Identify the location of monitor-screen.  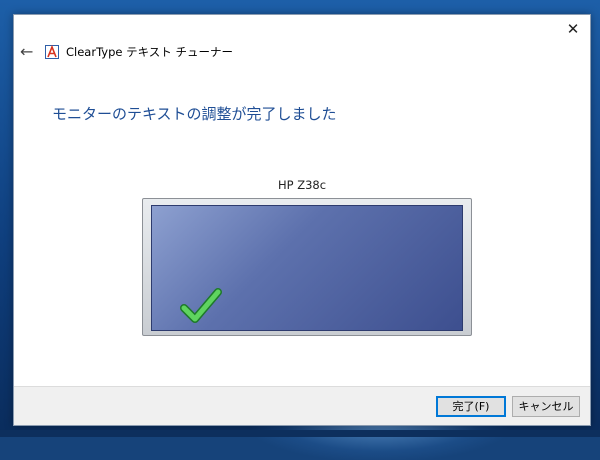
(307, 268).